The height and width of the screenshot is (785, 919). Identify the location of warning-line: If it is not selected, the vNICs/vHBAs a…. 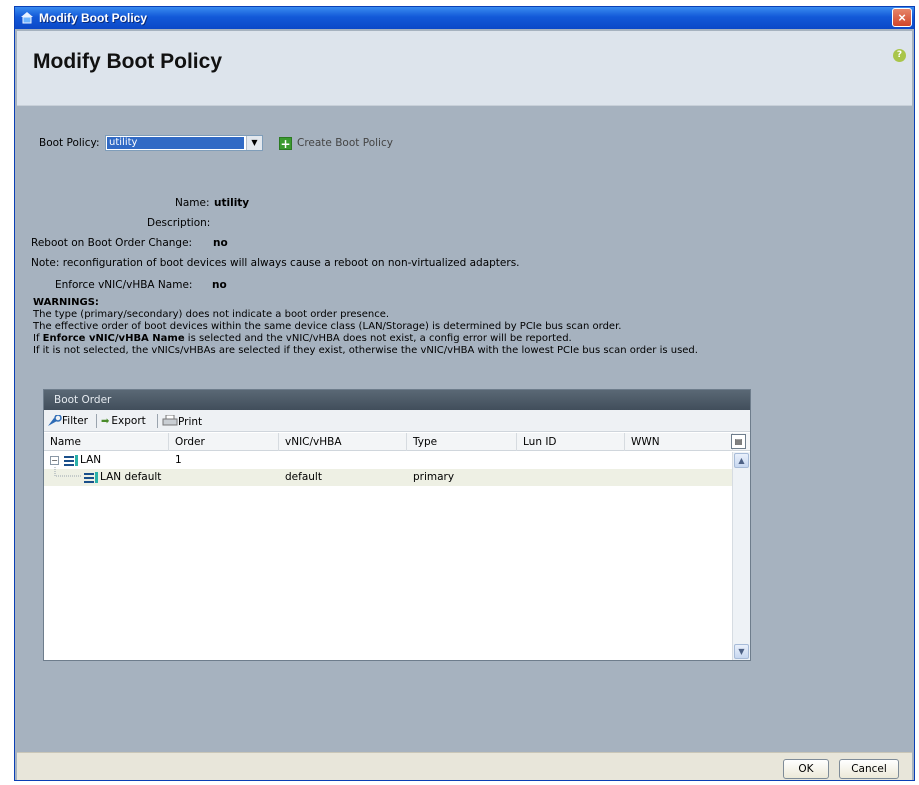
(365, 350).